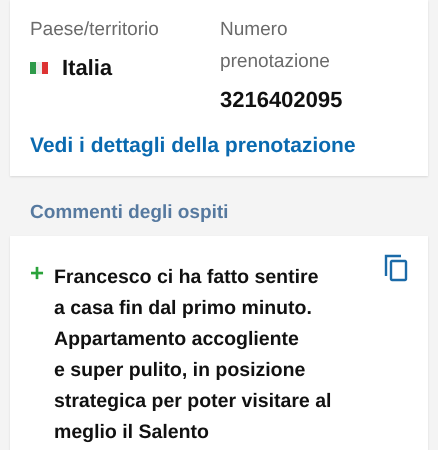  I want to click on plus-sign: +, so click(38, 274).